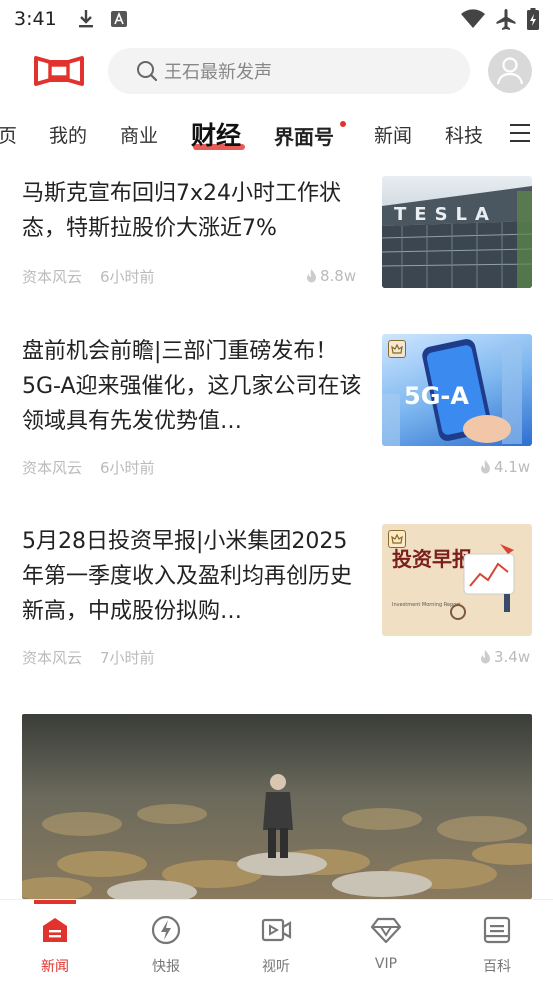 Image resolution: width=553 pixels, height=983 pixels. What do you see at coordinates (436, 396) in the screenshot?
I see `thumb-text: 5G-A` at bounding box center [436, 396].